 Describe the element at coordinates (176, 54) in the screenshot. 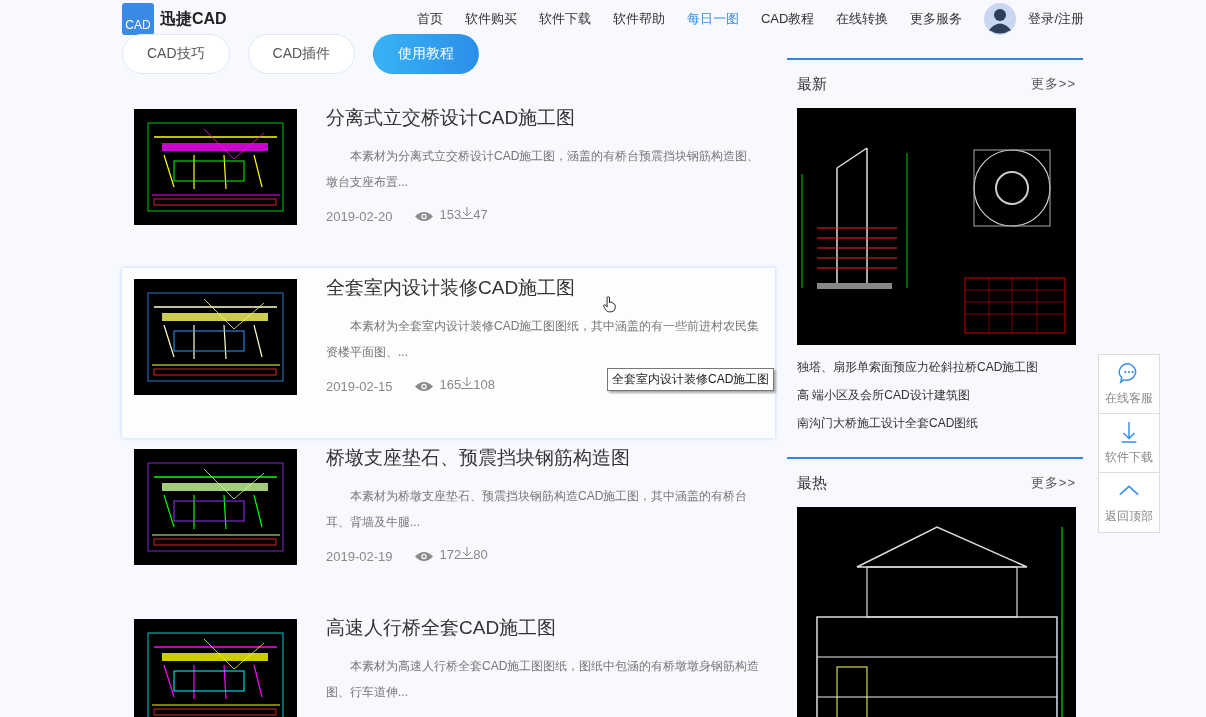

I see `category-tab: CAD技巧` at that location.